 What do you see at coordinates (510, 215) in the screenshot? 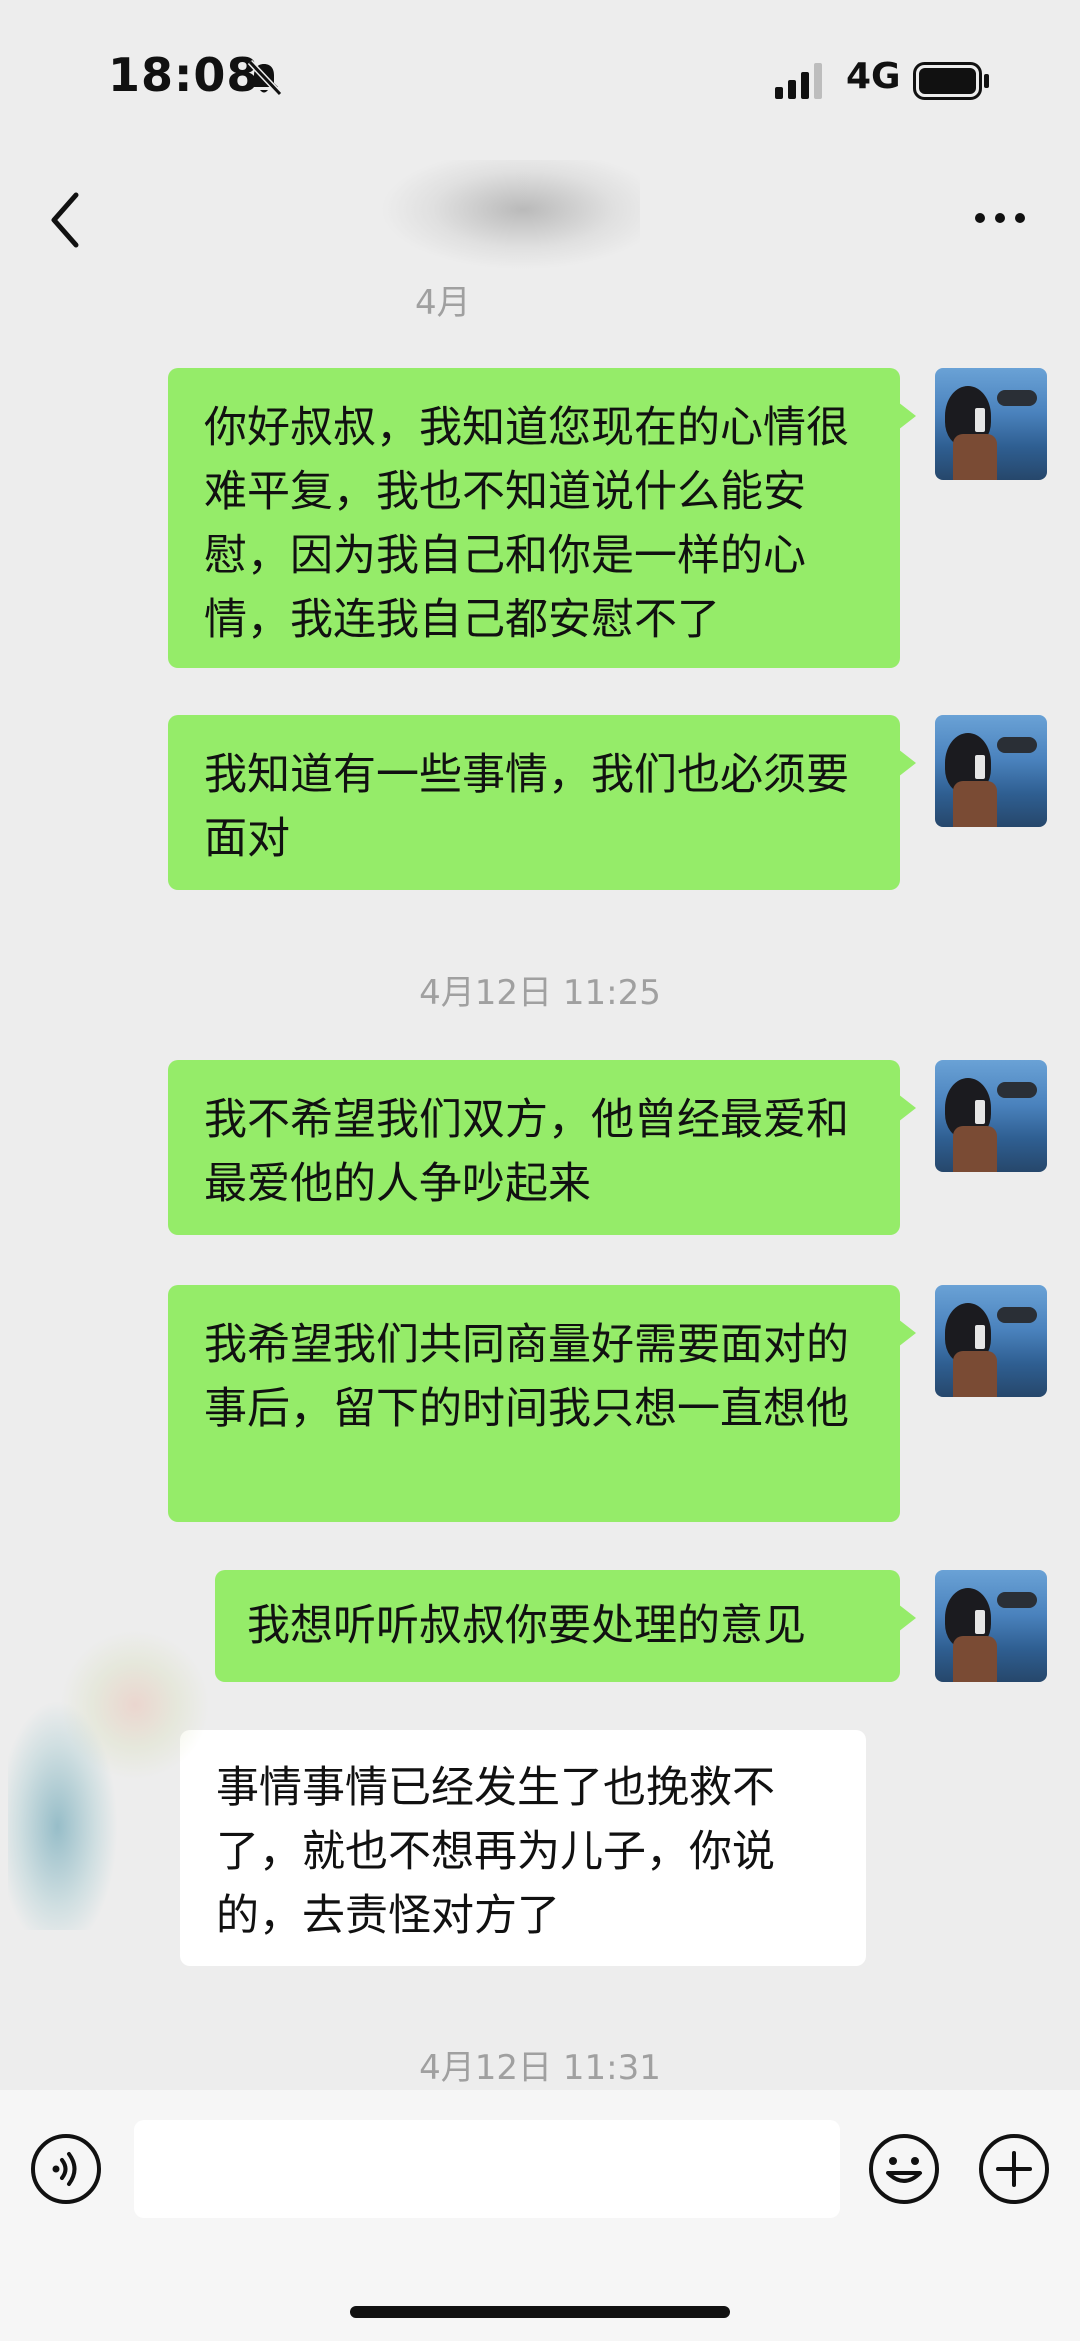
I see `contact-name-blurred` at bounding box center [510, 215].